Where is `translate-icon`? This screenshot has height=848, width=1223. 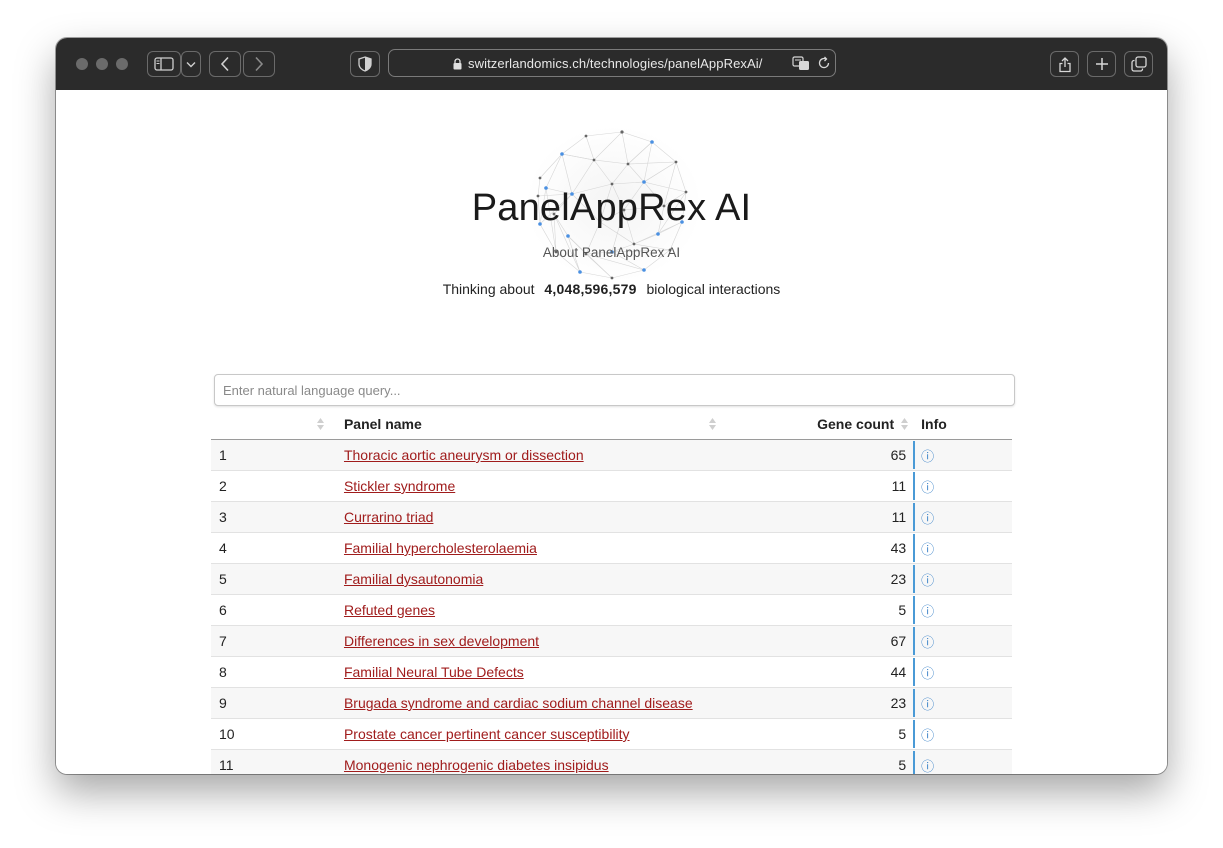
translate-icon is located at coordinates (801, 63).